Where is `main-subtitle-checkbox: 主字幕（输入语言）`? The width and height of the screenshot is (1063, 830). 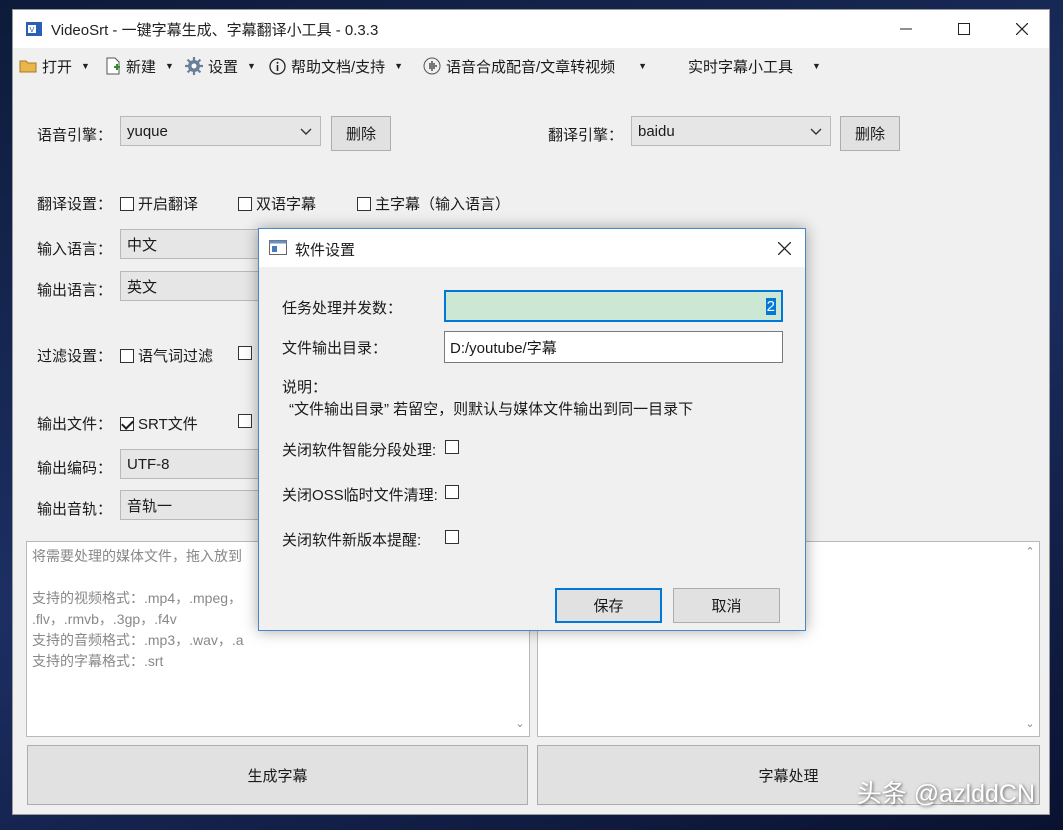
main-subtitle-checkbox: 主字幕（输入语言） is located at coordinates (433, 203).